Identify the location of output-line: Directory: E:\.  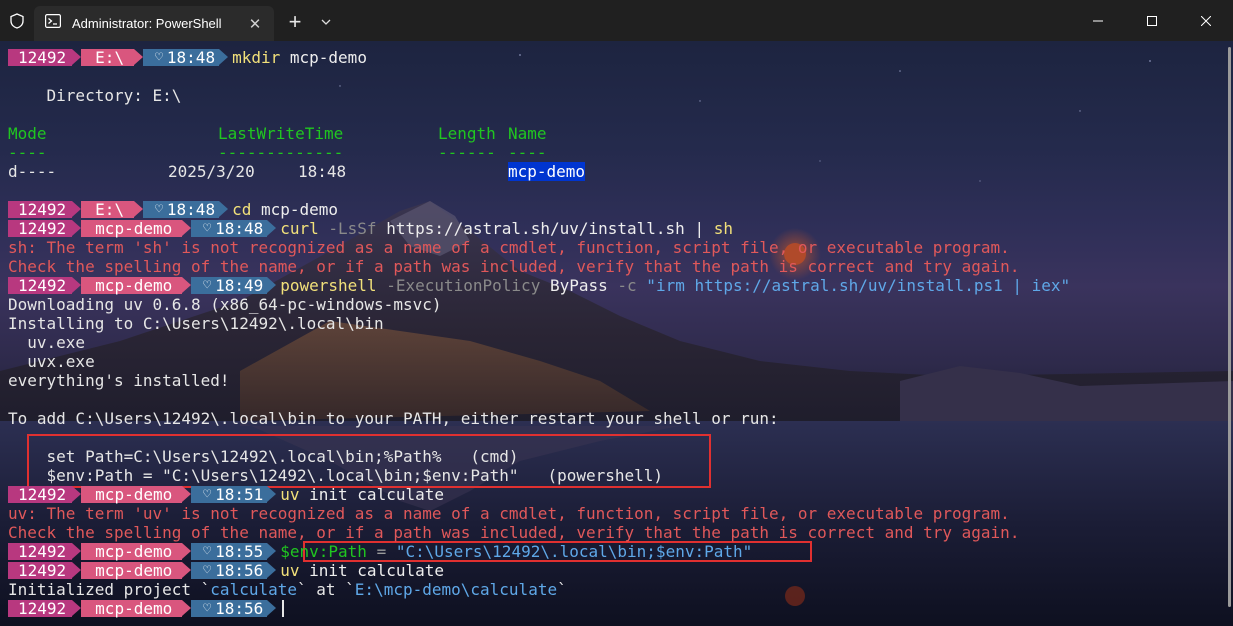
(95, 95).